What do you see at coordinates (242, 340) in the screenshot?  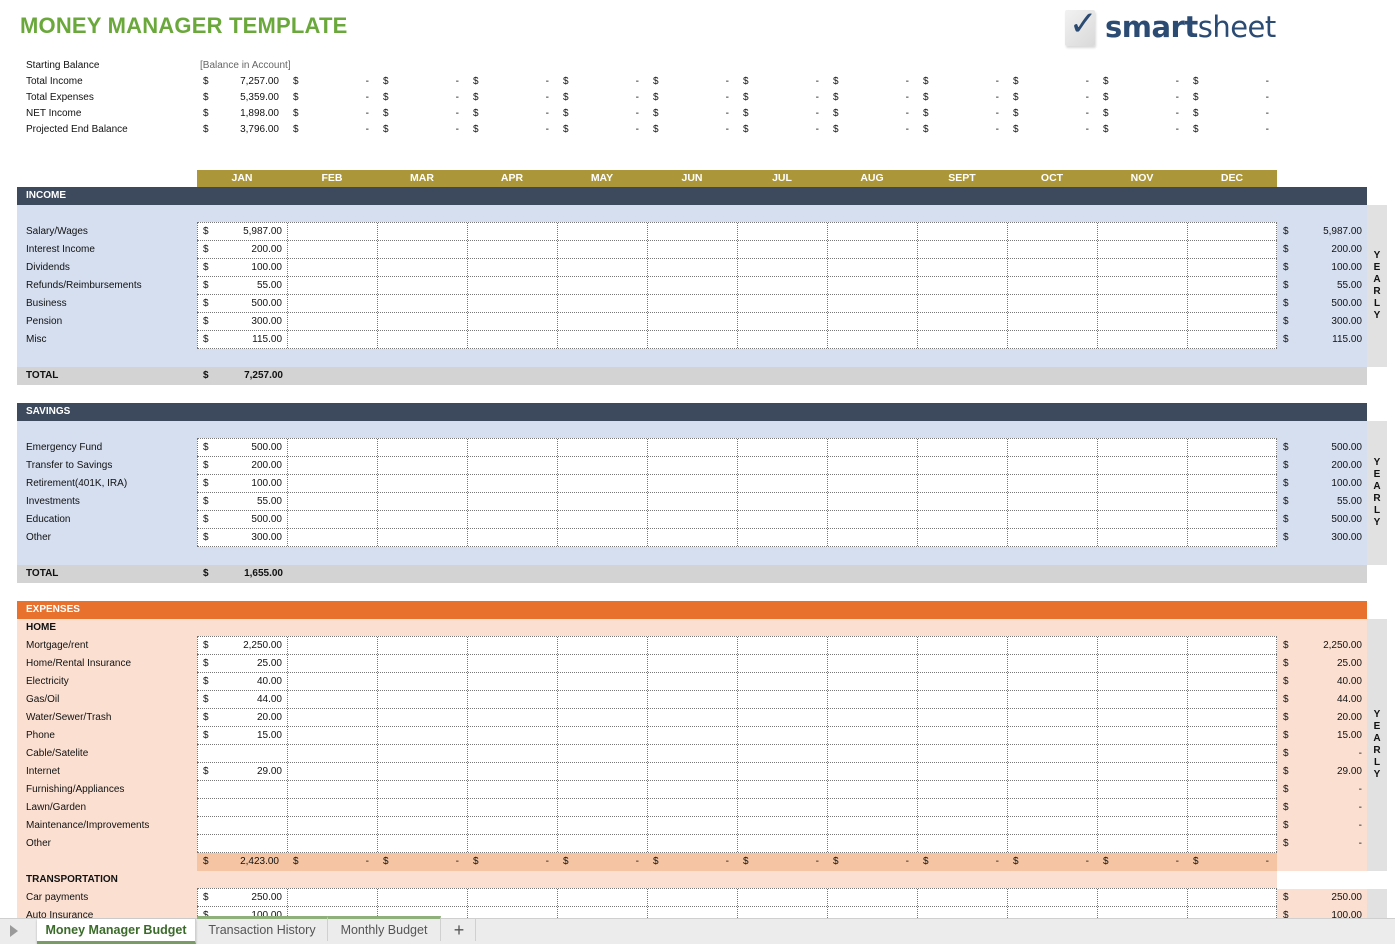 I see `jan-cell: $115.00` at bounding box center [242, 340].